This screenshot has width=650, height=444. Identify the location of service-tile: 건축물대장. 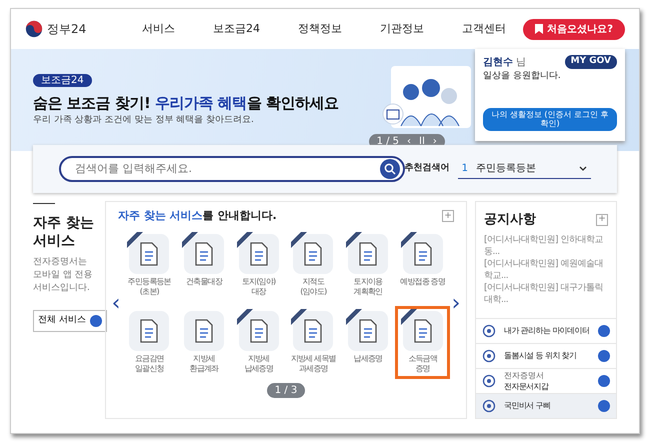
(204, 265).